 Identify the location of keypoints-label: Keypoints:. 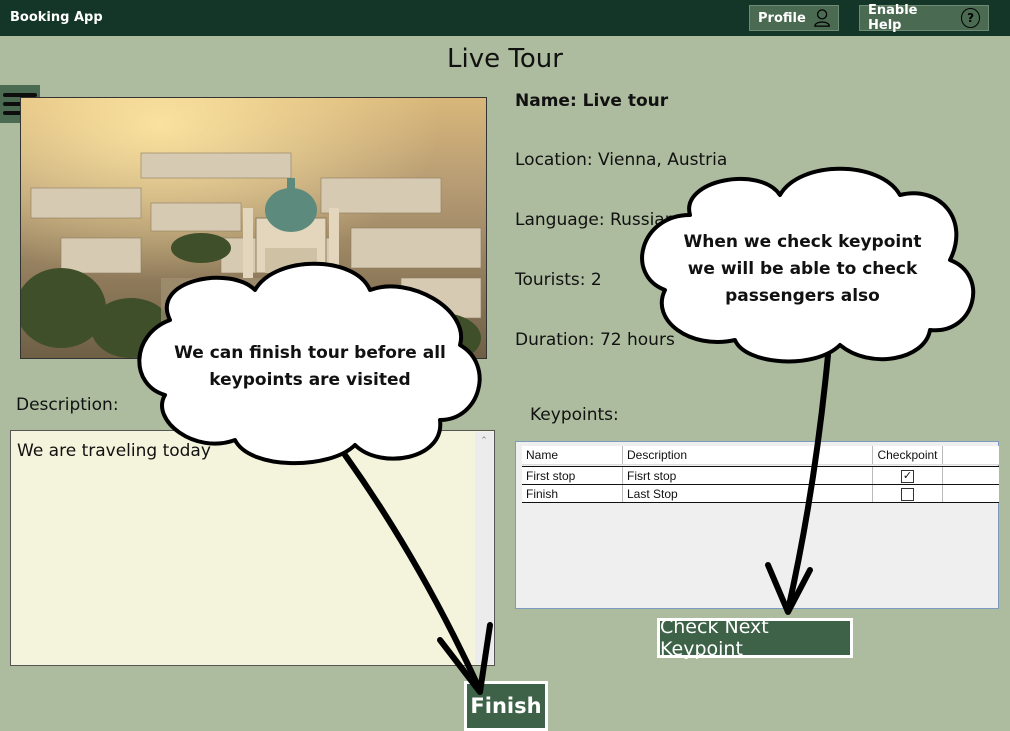
(574, 415).